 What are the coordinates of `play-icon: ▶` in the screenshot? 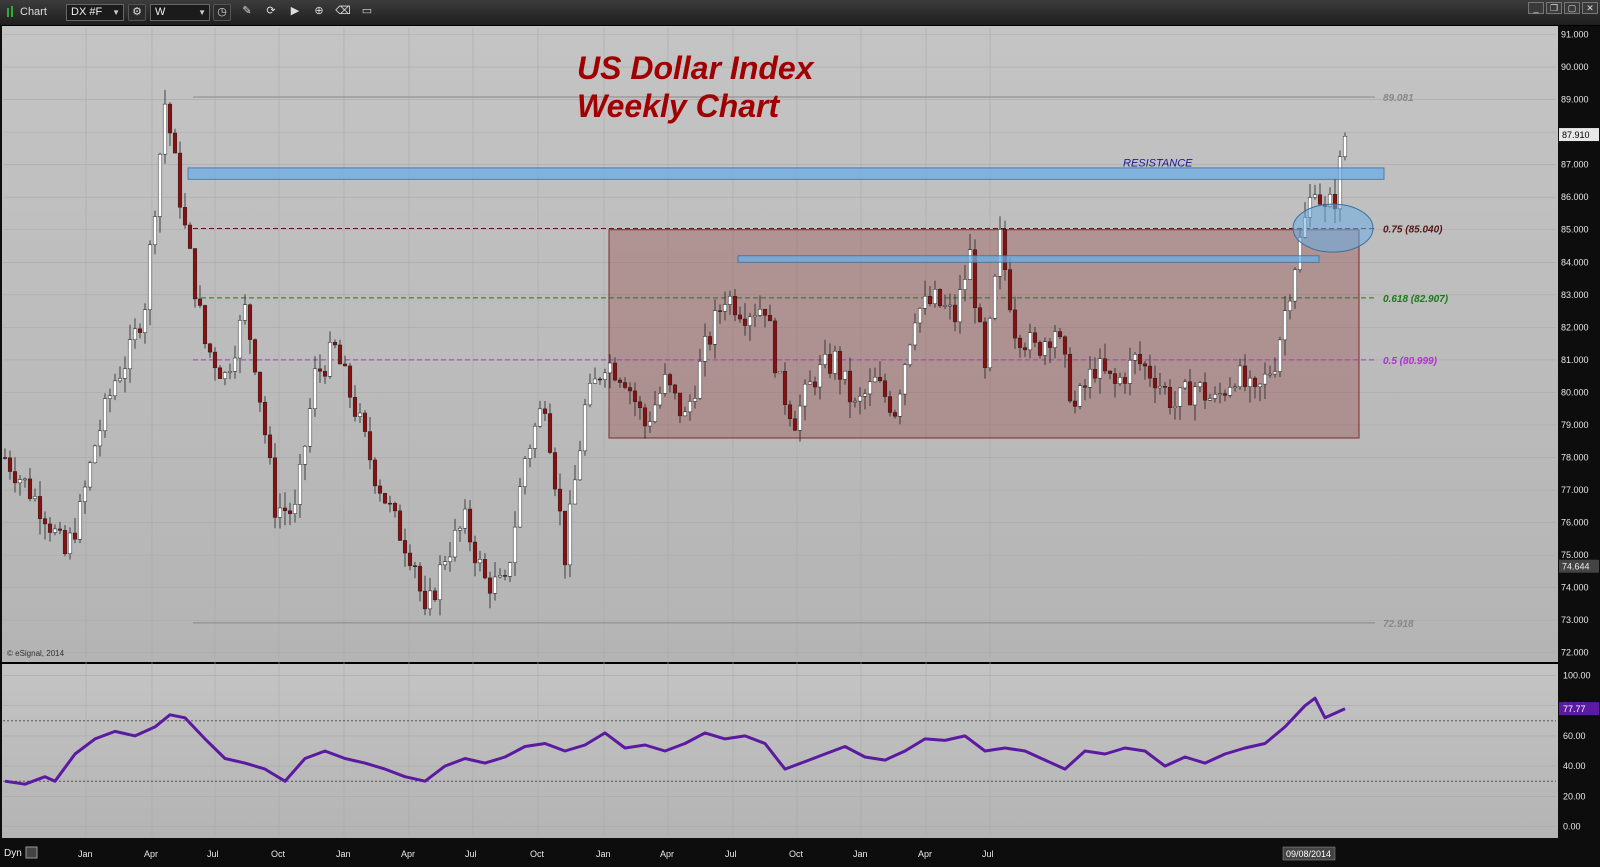 It's located at (295, 12).